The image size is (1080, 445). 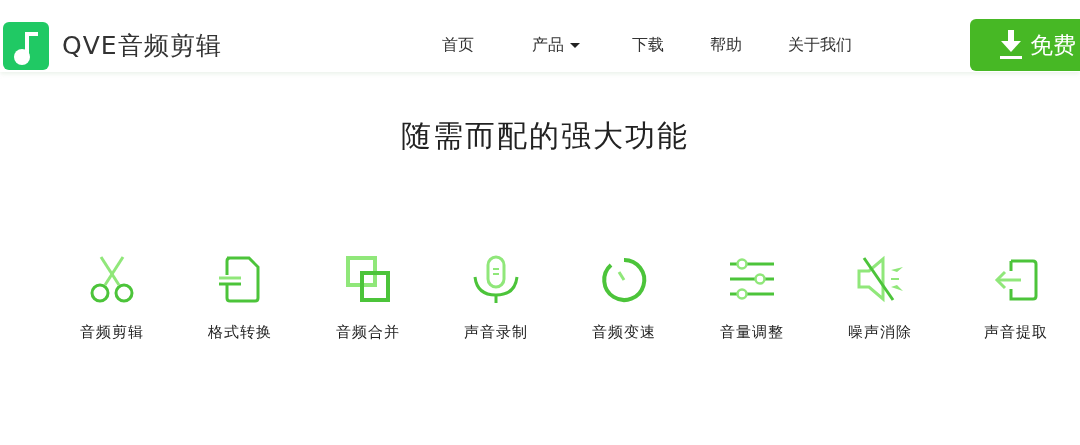 What do you see at coordinates (752, 332) in the screenshot?
I see `feature-label: 音量调整` at bounding box center [752, 332].